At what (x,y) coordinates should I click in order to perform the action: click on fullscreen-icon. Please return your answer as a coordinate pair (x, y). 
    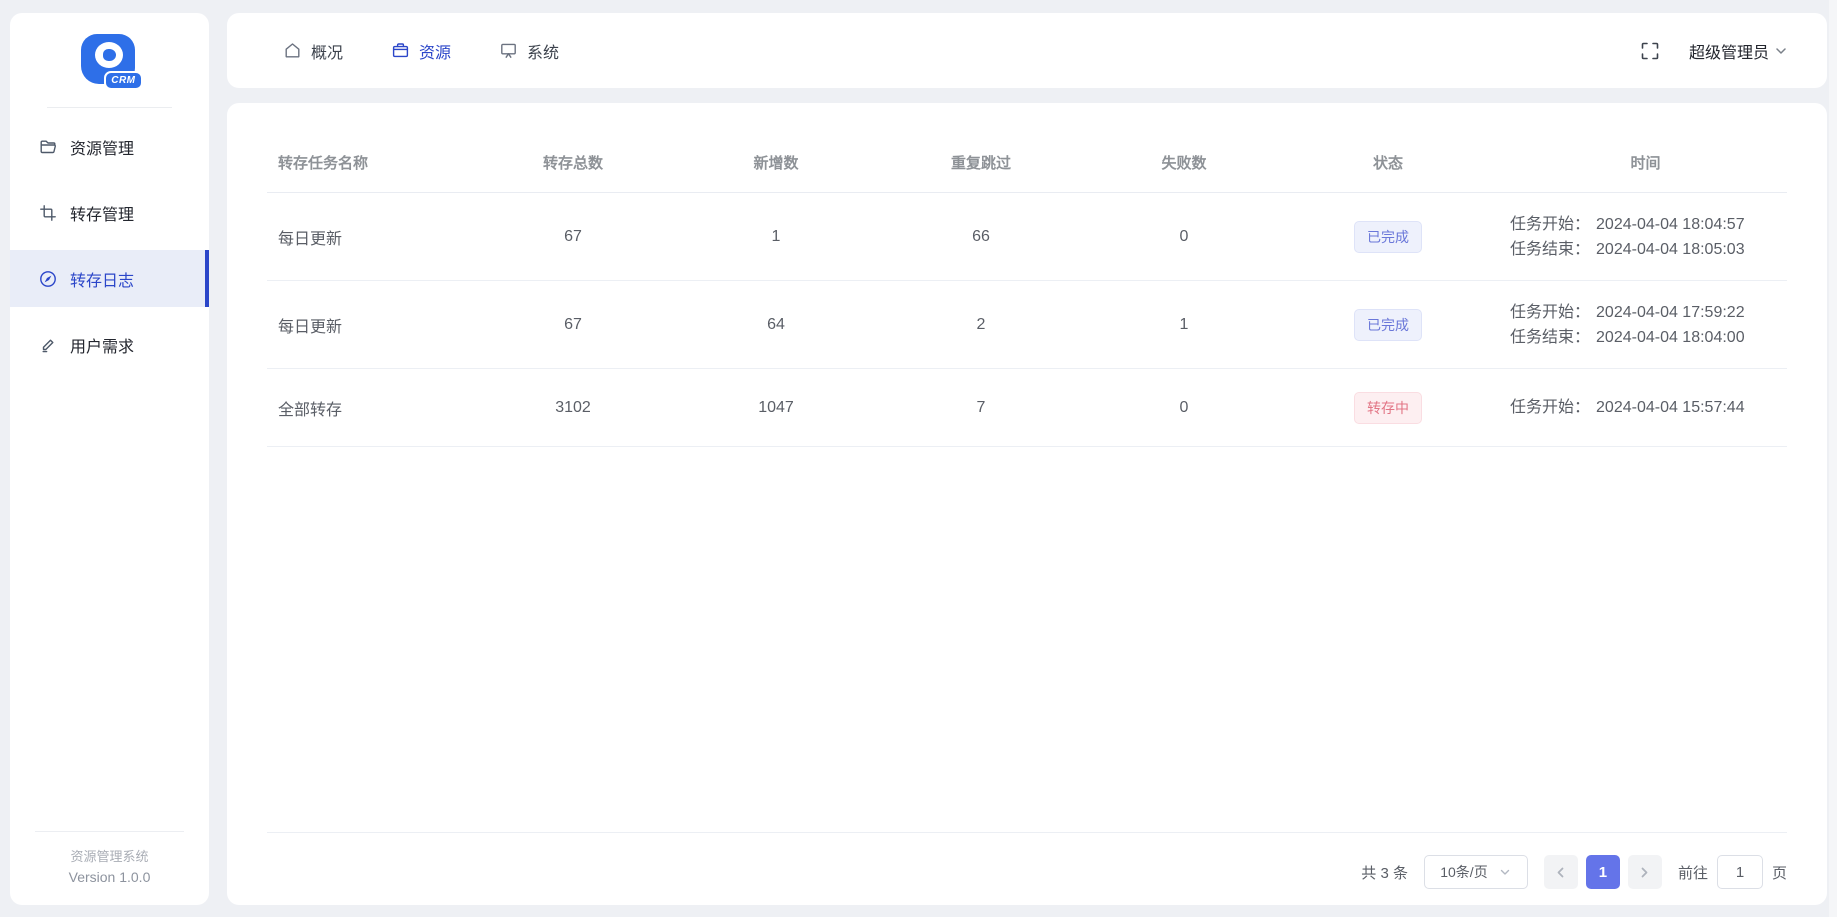
    Looking at the image, I should click on (1650, 51).